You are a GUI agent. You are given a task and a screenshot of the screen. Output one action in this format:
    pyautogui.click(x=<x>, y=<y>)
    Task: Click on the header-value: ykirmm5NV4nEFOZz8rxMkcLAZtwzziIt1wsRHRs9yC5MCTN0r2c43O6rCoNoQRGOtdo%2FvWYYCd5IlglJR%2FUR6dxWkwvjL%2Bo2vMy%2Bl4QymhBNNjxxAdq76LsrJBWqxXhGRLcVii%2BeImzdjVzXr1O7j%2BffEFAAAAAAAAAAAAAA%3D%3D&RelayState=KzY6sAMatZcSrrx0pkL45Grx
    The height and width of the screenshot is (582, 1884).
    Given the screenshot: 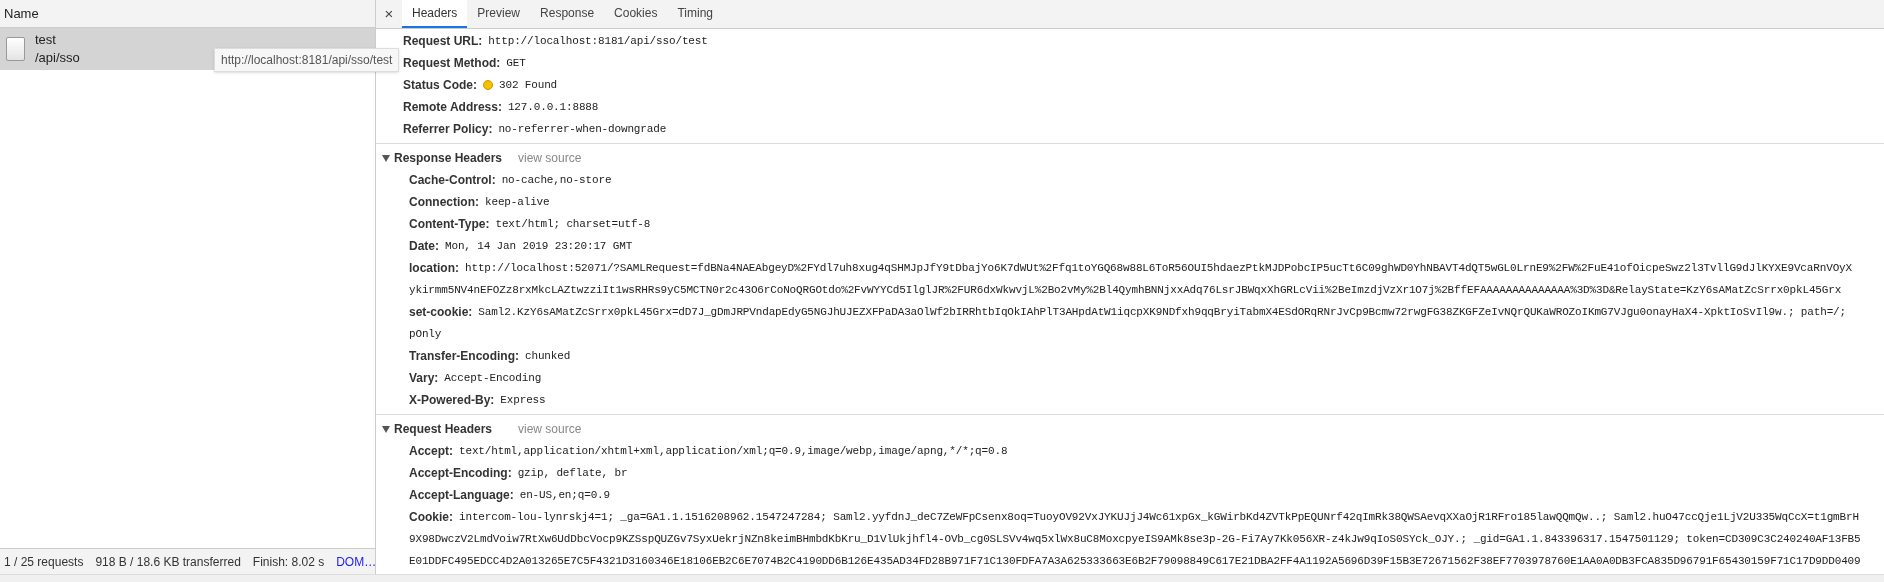 What is the action you would take?
    pyautogui.click(x=1125, y=290)
    